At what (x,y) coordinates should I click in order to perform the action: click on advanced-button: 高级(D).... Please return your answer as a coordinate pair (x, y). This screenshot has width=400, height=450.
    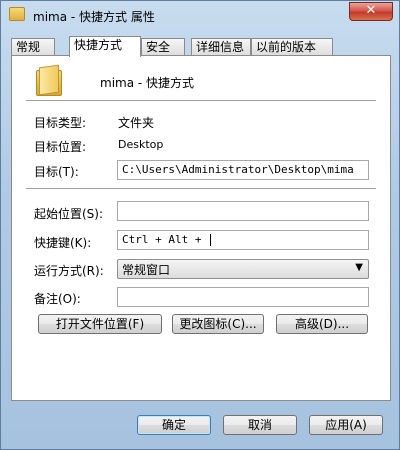
    Looking at the image, I should click on (322, 324).